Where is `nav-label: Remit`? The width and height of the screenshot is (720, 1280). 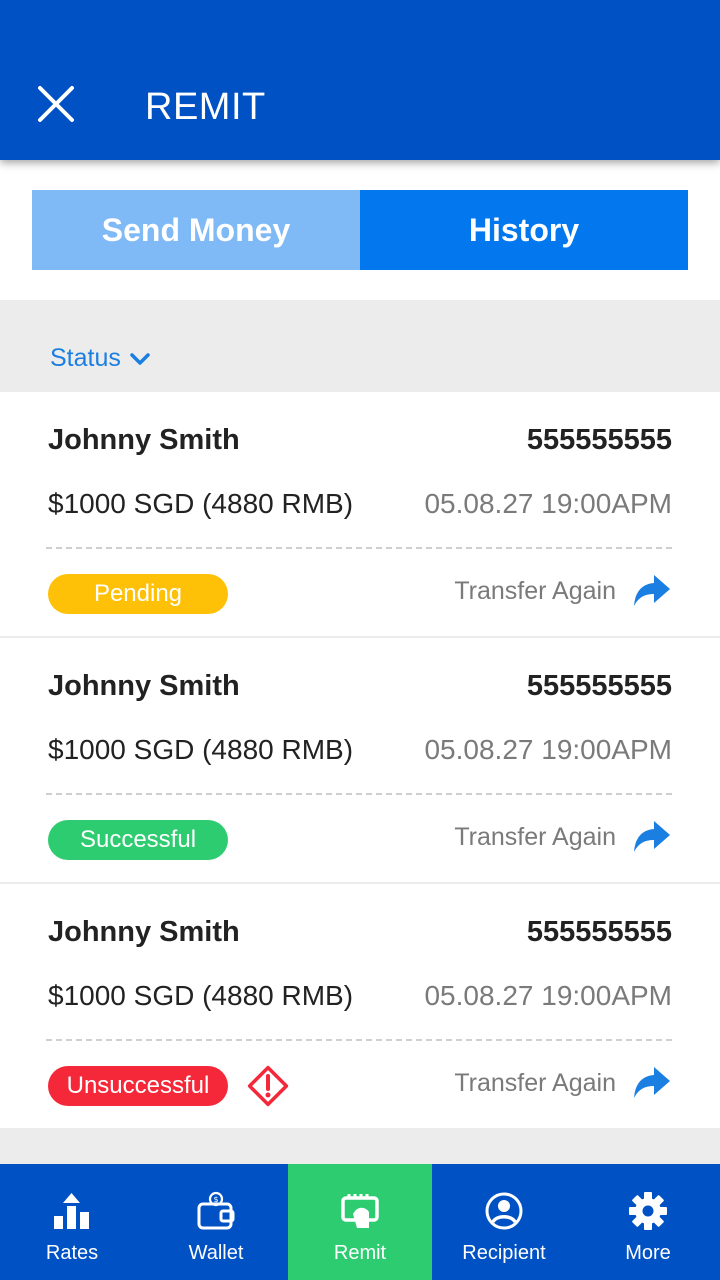 nav-label: Remit is located at coordinates (360, 1253).